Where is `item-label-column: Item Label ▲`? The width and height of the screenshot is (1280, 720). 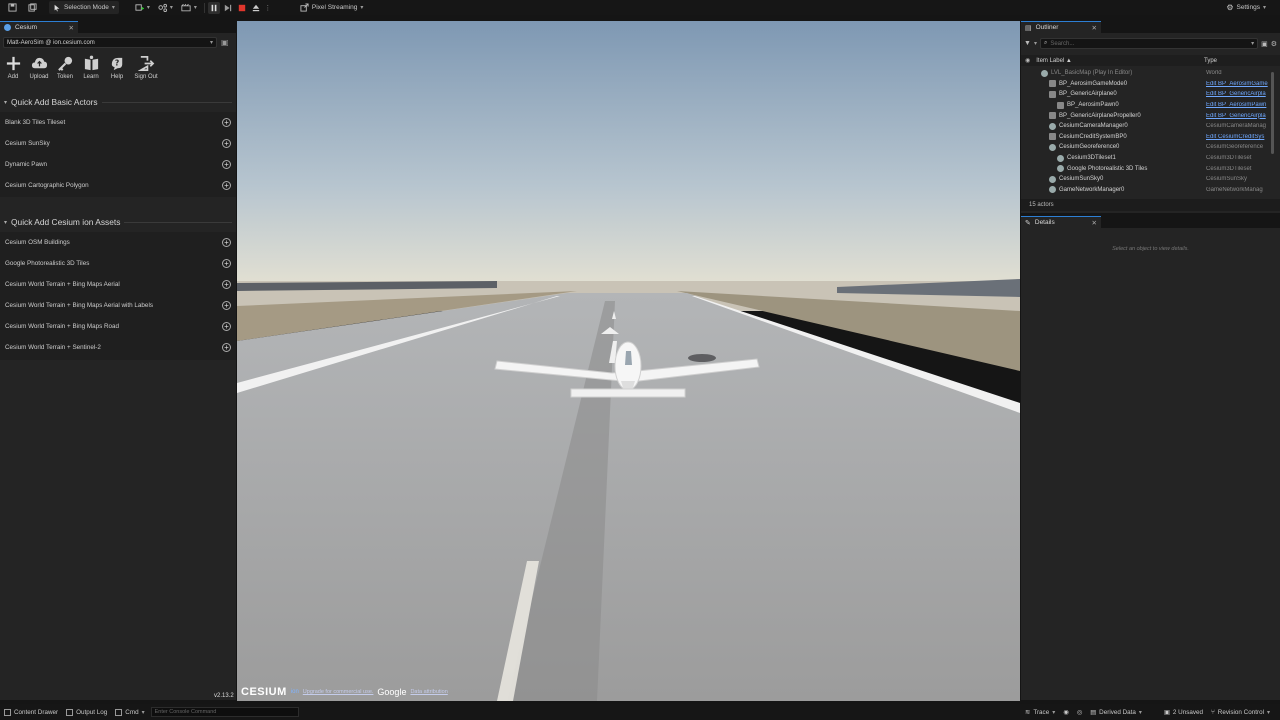
item-label-column: Item Label ▲ is located at coordinates (1054, 61).